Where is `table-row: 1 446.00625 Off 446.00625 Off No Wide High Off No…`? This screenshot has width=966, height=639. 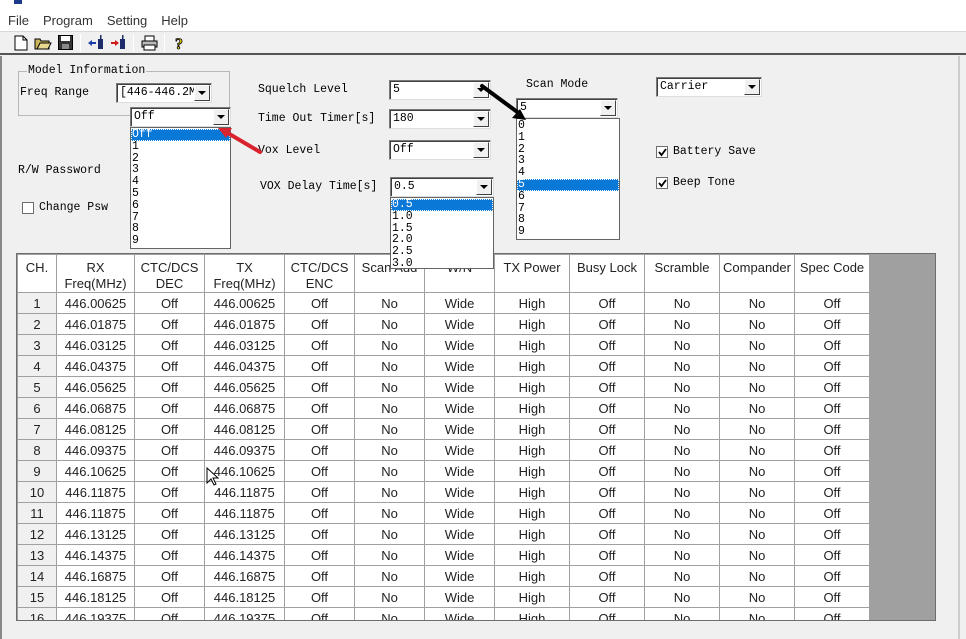 table-row: 1 446.00625 Off 446.00625 Off No Wide High Off No… is located at coordinates (443, 303).